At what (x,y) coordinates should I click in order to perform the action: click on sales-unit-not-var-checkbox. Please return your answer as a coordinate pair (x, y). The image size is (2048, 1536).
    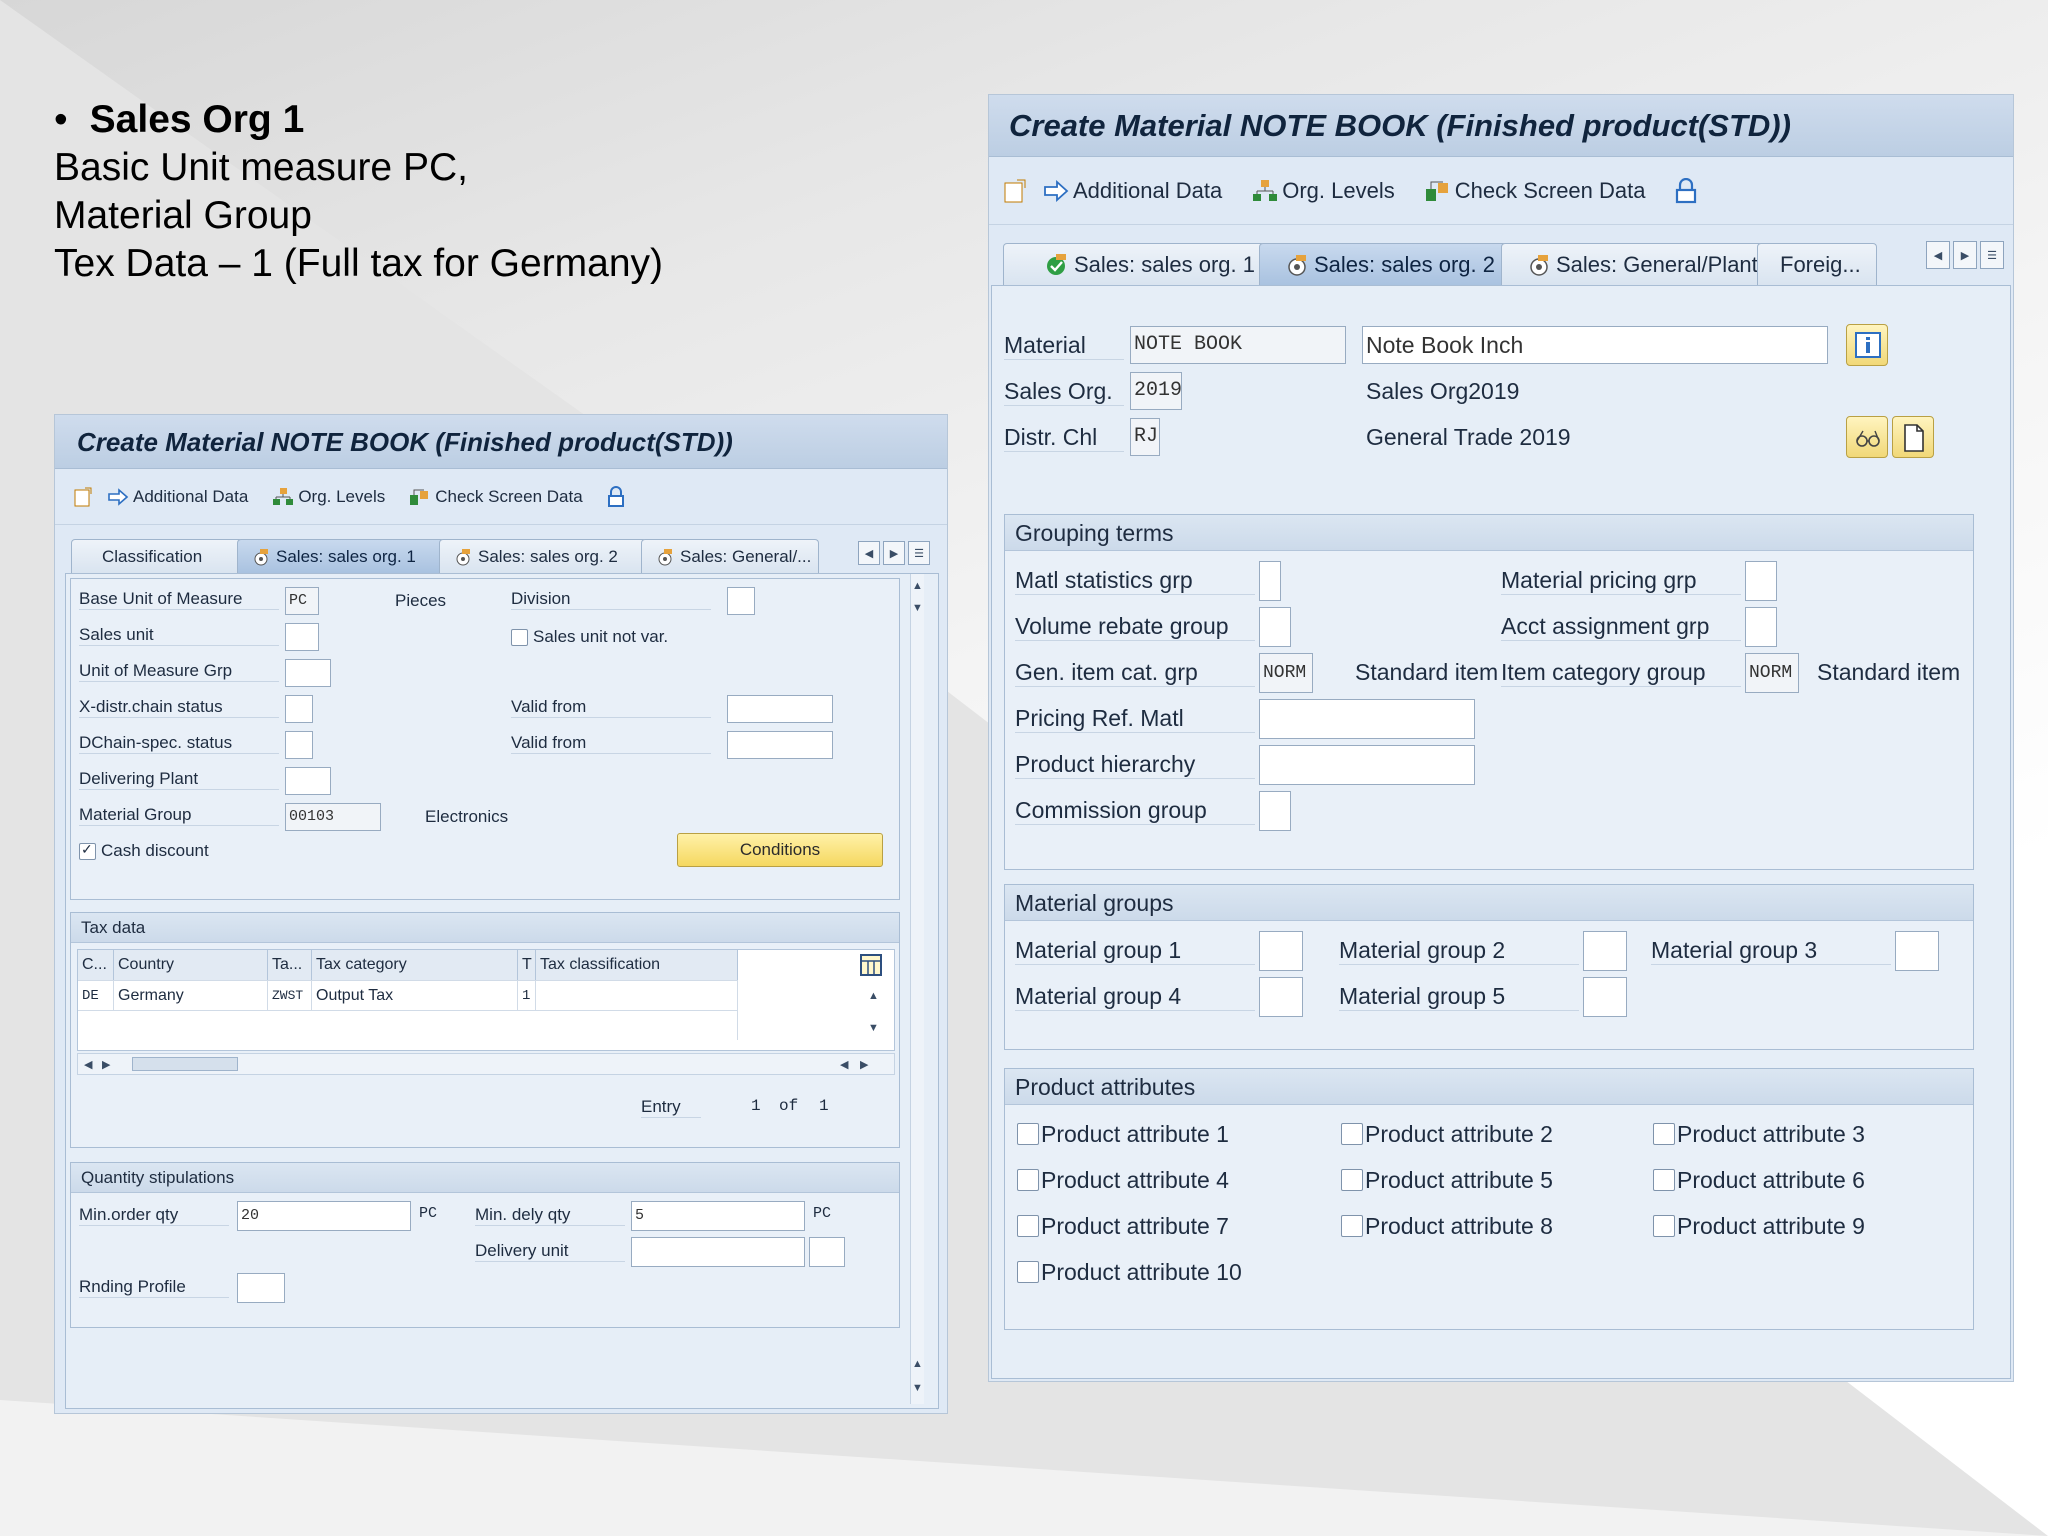
    Looking at the image, I should click on (519, 637).